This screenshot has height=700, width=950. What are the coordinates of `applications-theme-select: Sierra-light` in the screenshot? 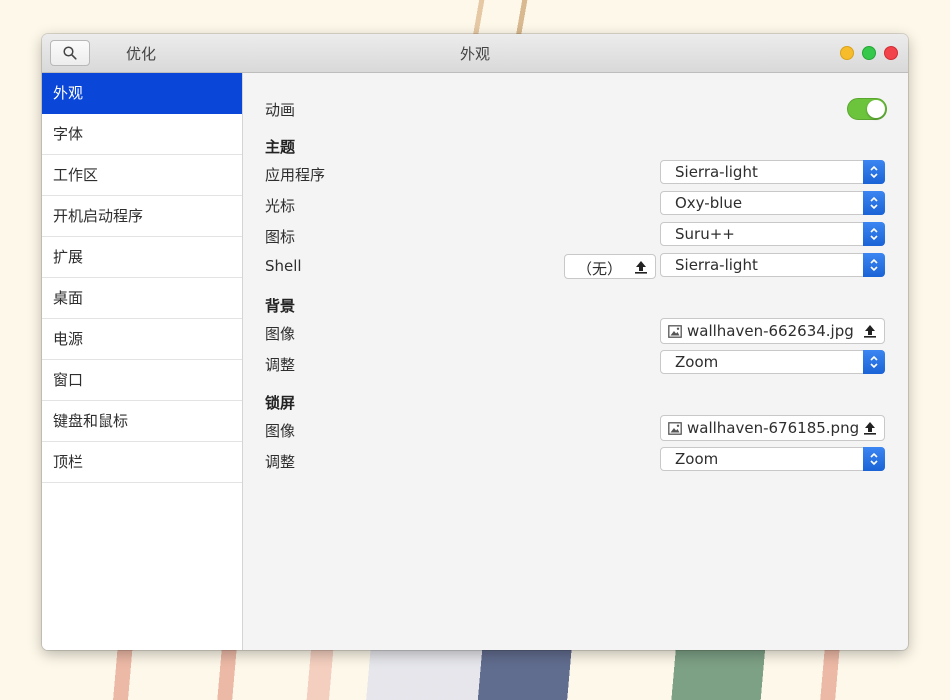 It's located at (772, 172).